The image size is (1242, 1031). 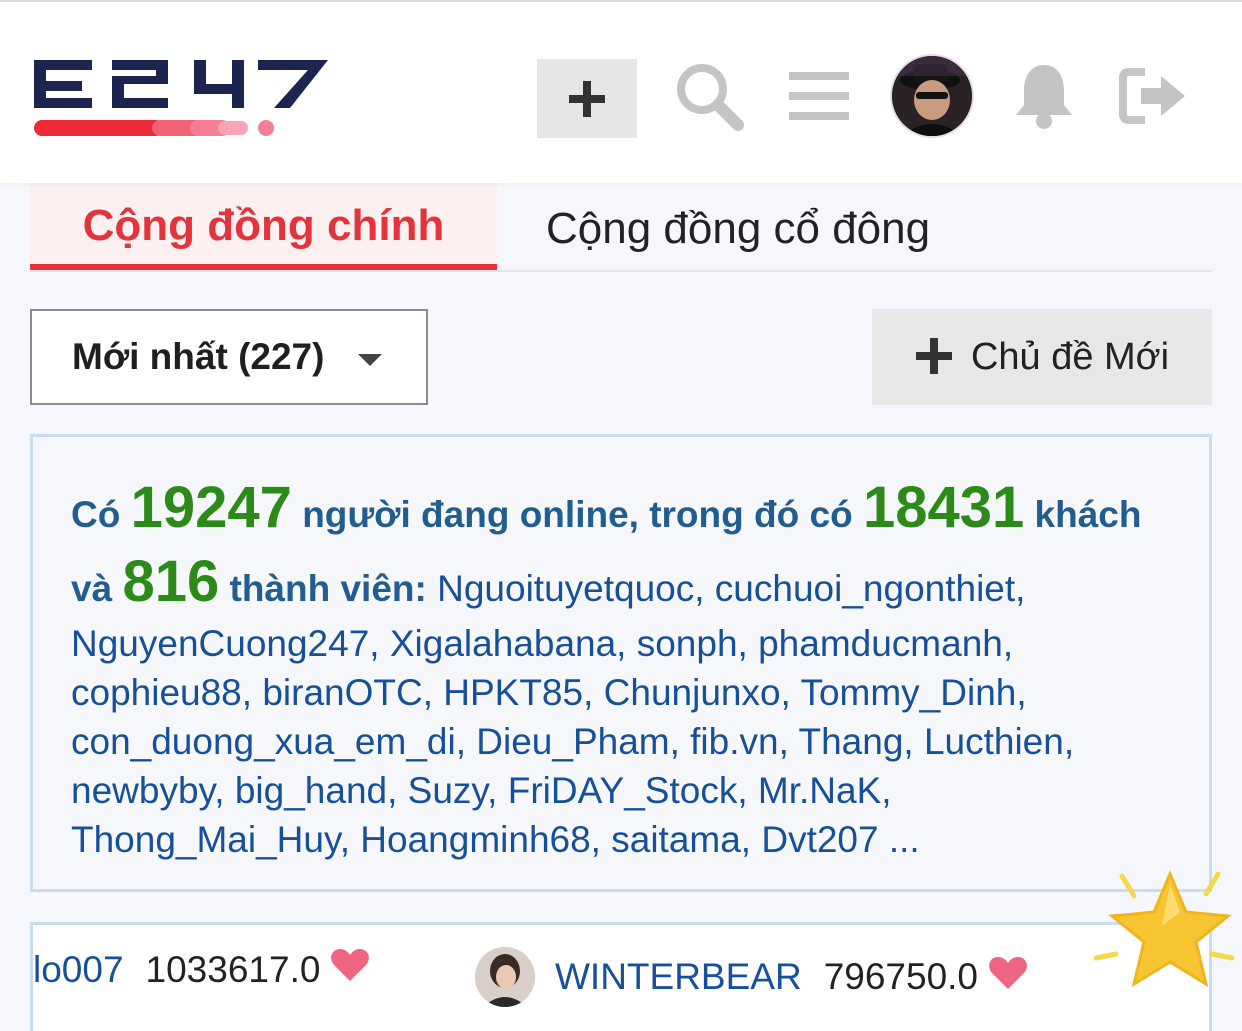 What do you see at coordinates (211, 507) in the screenshot?
I see `online-total-count: 19247` at bounding box center [211, 507].